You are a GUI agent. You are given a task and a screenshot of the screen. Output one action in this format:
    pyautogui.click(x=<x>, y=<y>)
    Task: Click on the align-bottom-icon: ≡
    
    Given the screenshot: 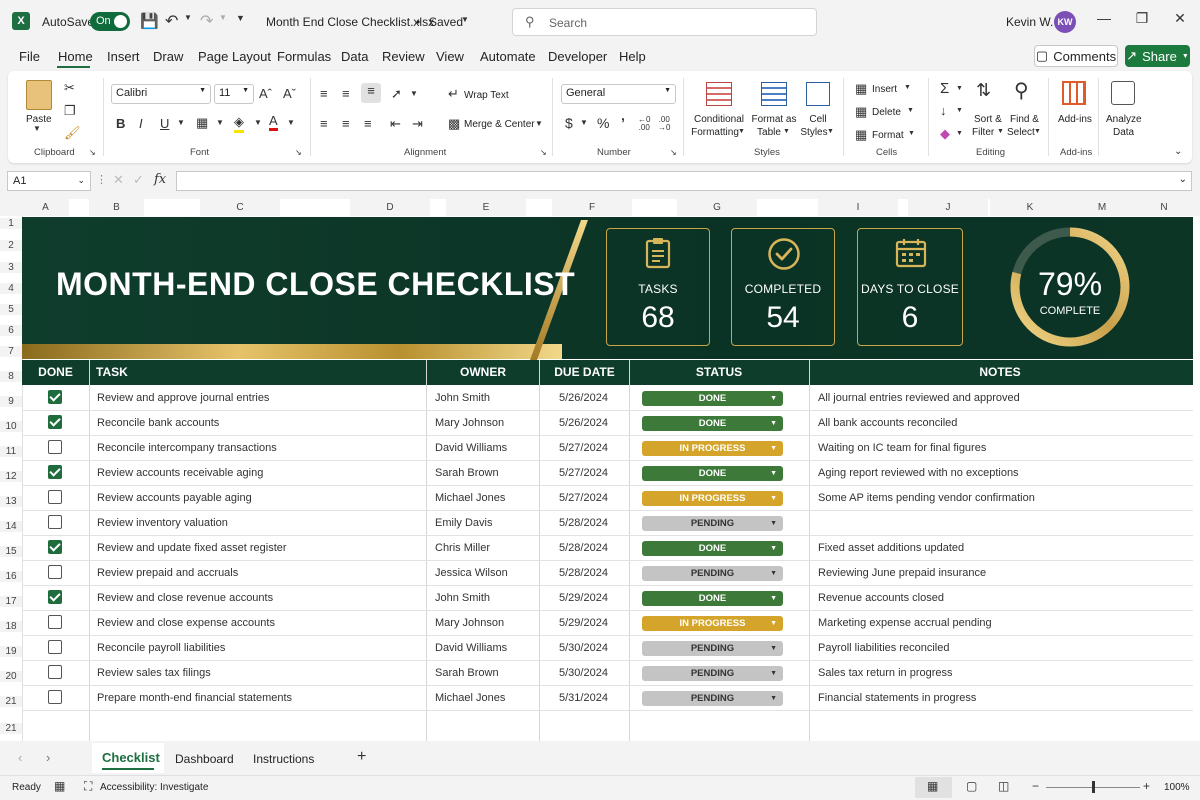 What is the action you would take?
    pyautogui.click(x=371, y=93)
    